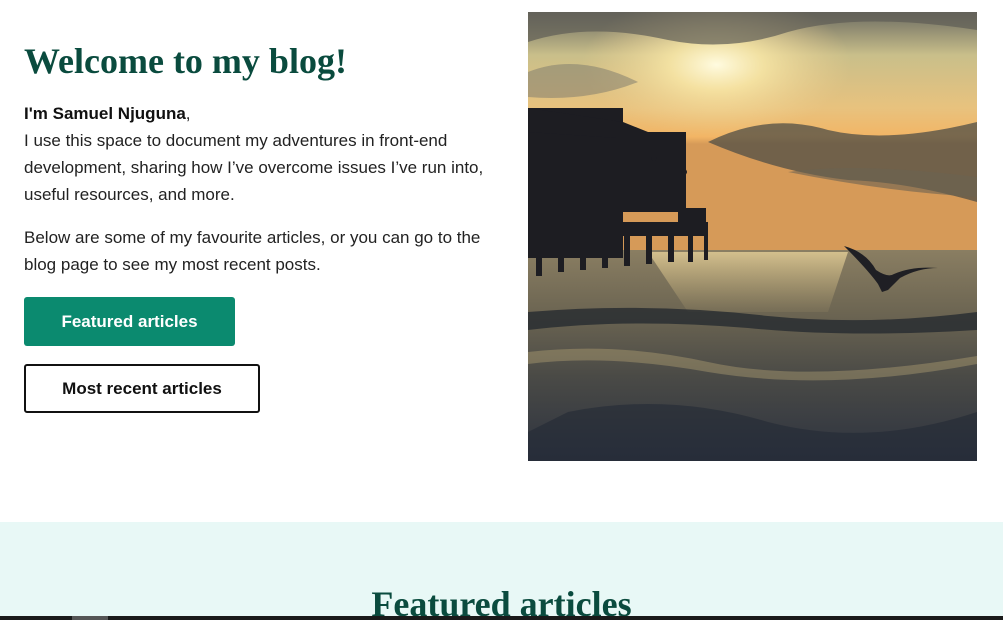  I want to click on horizontal-scrollbar, so click(501, 618).